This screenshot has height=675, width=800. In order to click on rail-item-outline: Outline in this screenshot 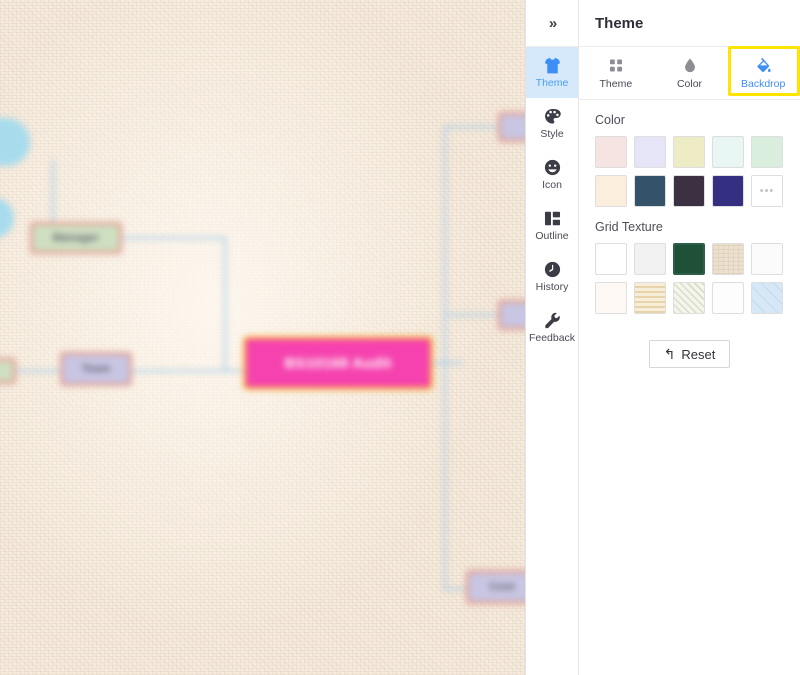, I will do `click(552, 225)`.